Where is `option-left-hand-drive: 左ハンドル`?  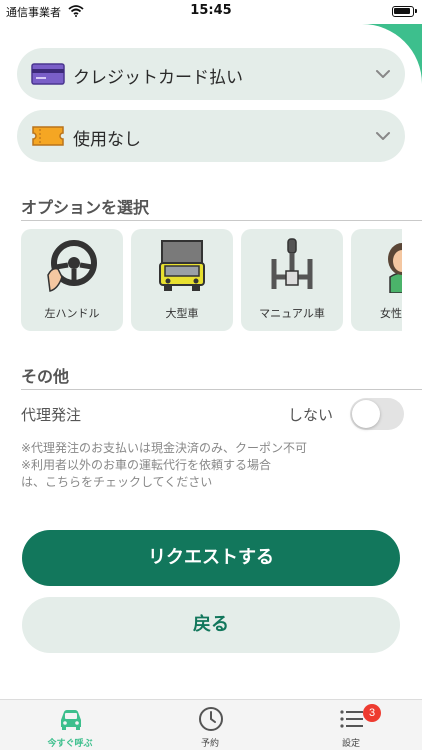
option-left-hand-drive: 左ハンドル is located at coordinates (72, 280).